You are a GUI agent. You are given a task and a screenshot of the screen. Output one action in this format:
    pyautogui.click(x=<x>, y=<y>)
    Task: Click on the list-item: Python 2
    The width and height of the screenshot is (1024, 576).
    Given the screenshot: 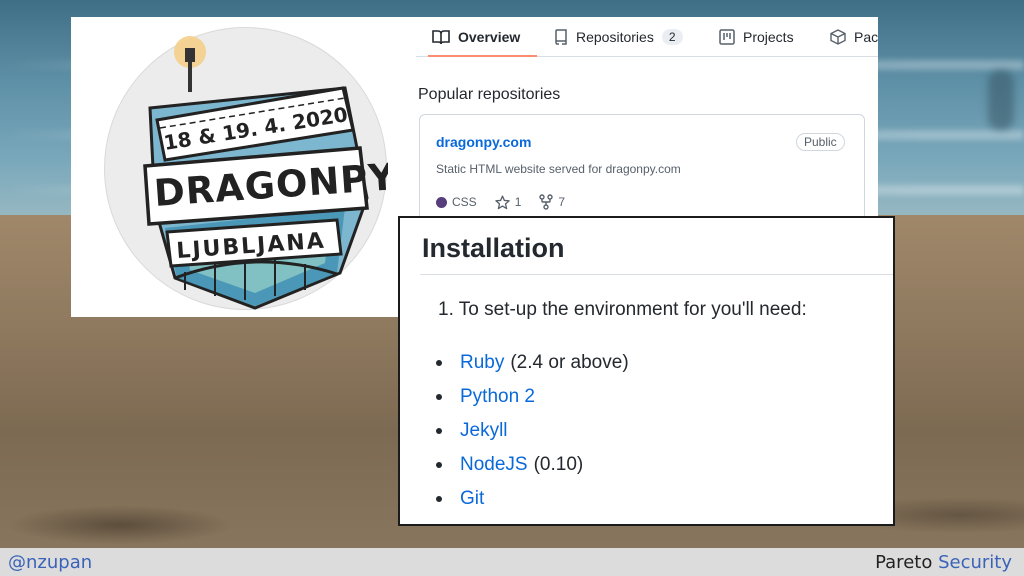 What is the action you would take?
    pyautogui.click(x=532, y=397)
    